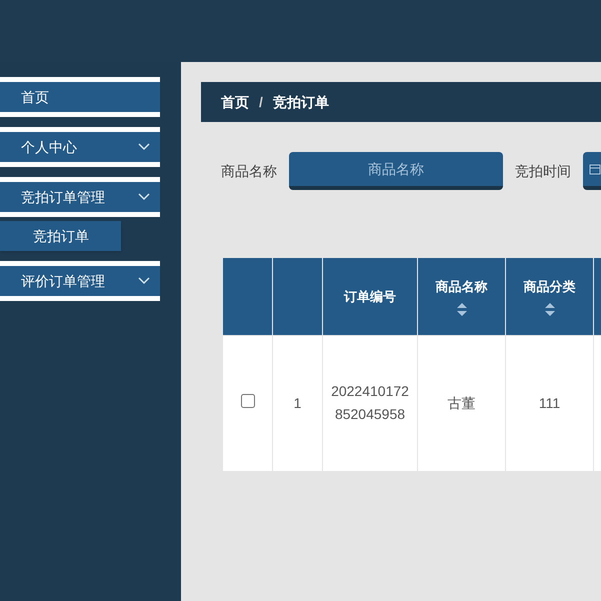 The height and width of the screenshot is (601, 601). Describe the element at coordinates (80, 281) in the screenshot. I see `menu-item: 评价订单管理` at that location.